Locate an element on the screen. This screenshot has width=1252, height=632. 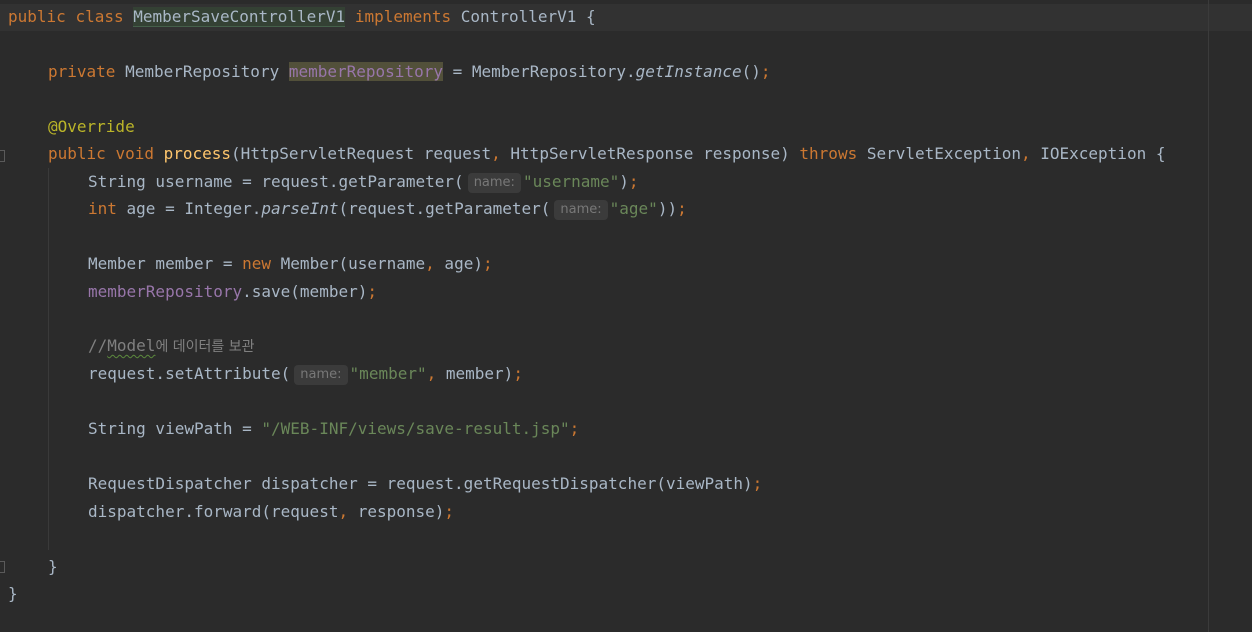
statement-text: member) is located at coordinates (474, 373).